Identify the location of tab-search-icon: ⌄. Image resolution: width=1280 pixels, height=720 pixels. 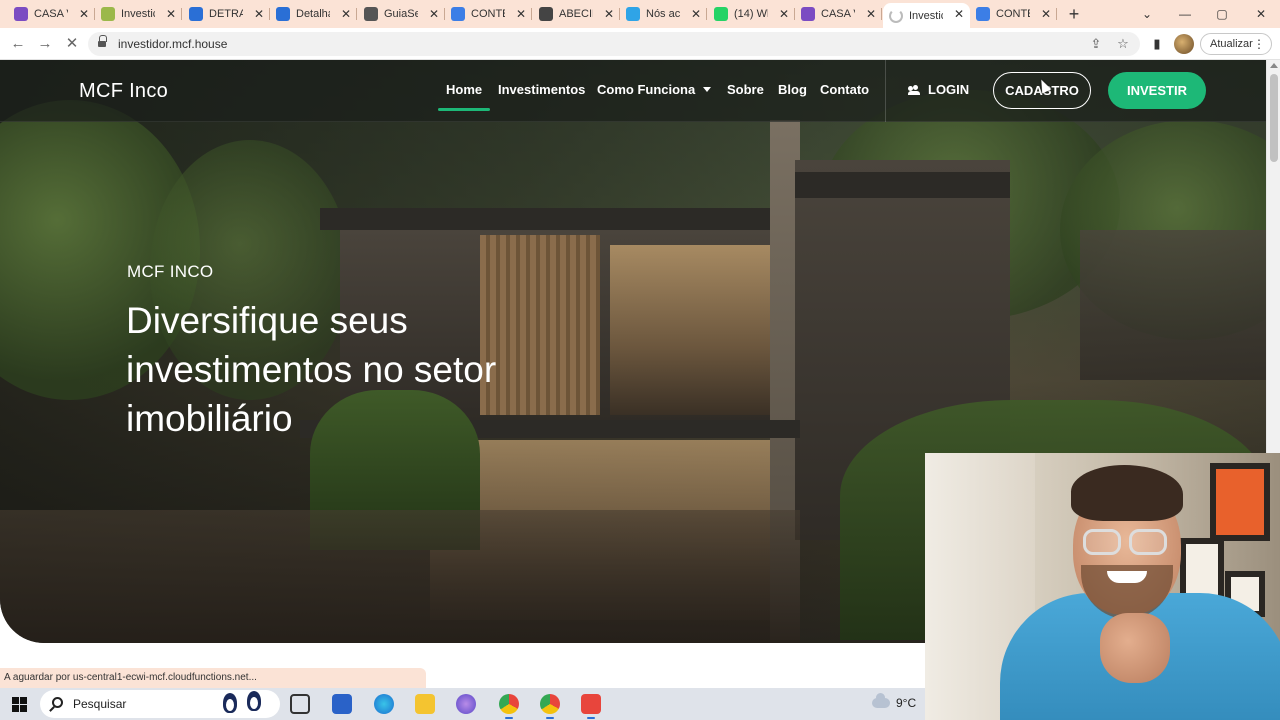
(1147, 14).